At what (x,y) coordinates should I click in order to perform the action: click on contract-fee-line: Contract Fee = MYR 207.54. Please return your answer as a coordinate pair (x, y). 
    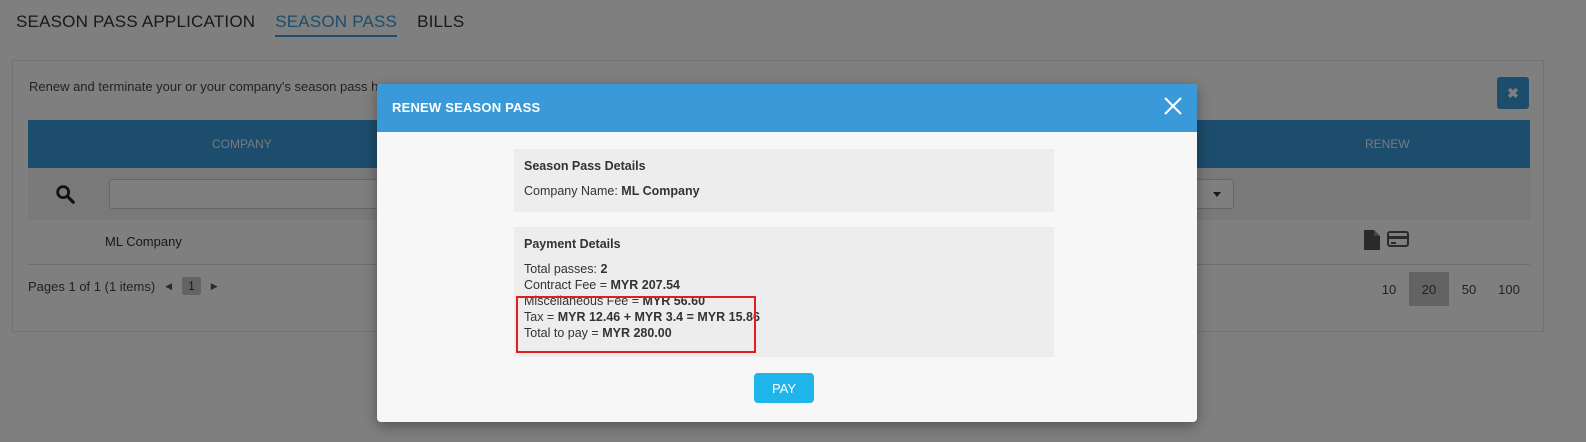
    Looking at the image, I should click on (784, 285).